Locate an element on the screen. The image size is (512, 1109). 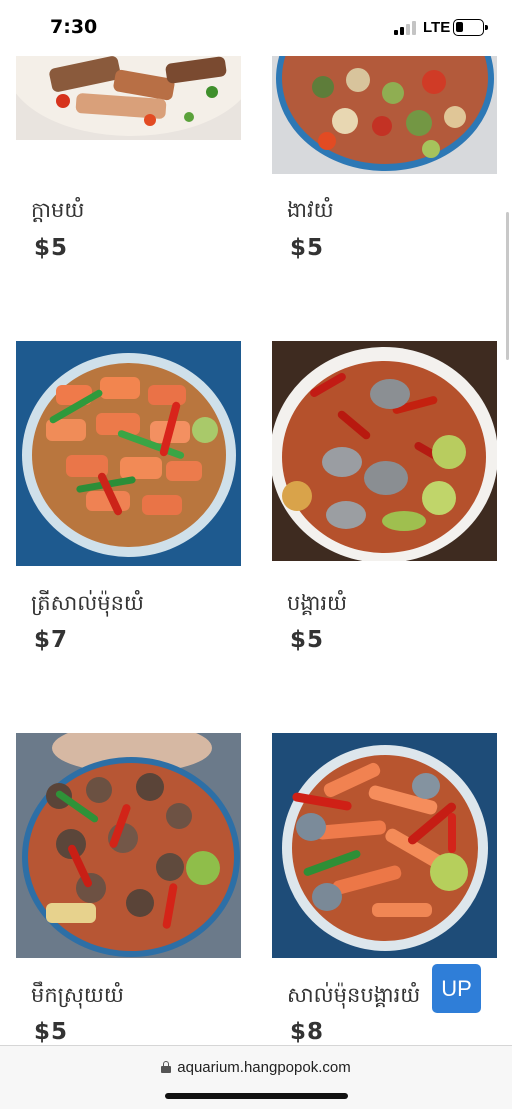
dish-image-salmon is located at coordinates (128, 453).